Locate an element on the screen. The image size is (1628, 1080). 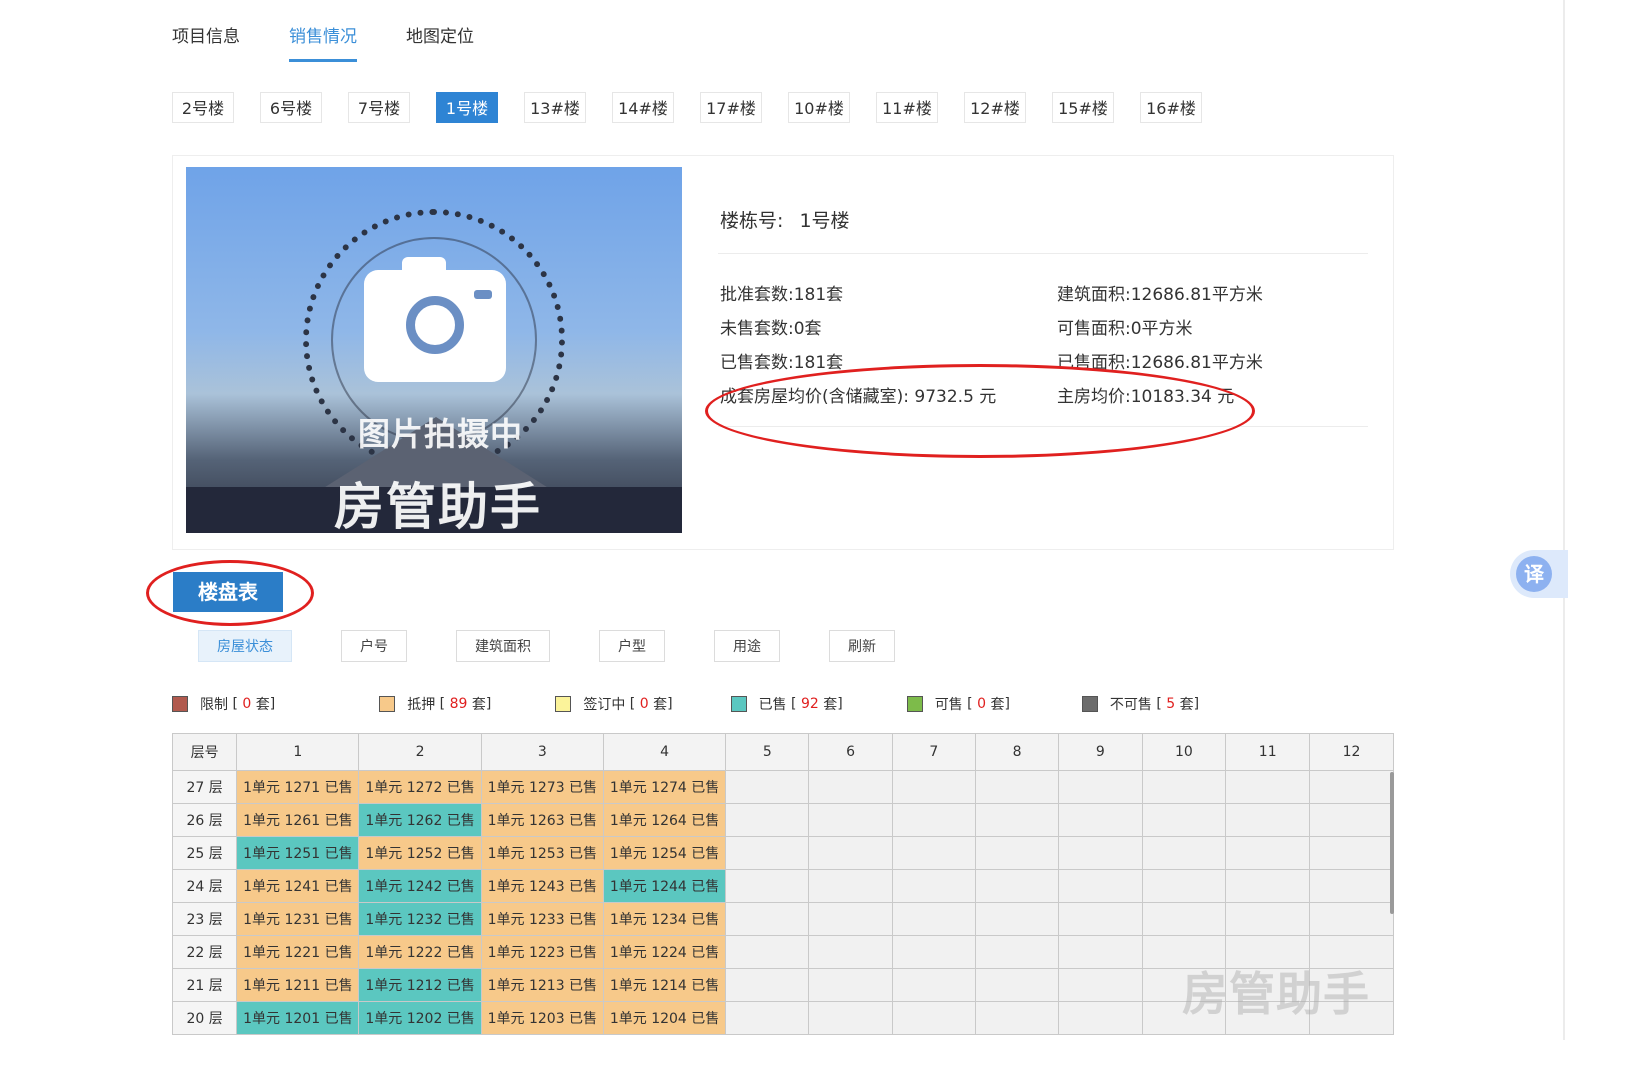
unsold-count: 未售套数:0套 is located at coordinates (771, 329).